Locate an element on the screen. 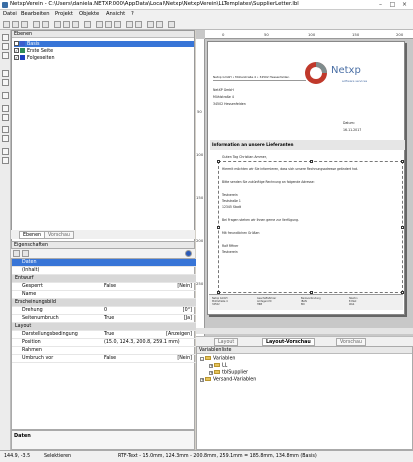 This screenshot has height=462, width=413. layers-tabs: Ebenen Vorschau is located at coordinates (103, 234).